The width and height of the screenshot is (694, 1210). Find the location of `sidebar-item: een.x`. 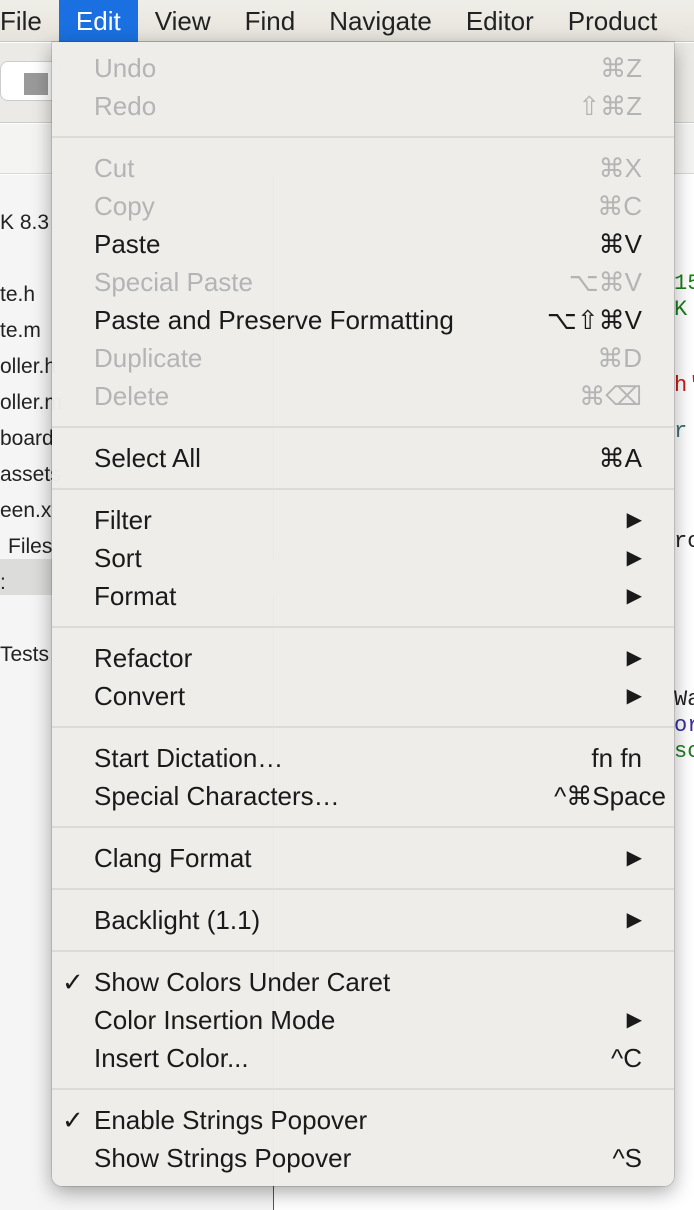

sidebar-item: een.x is located at coordinates (25, 511).